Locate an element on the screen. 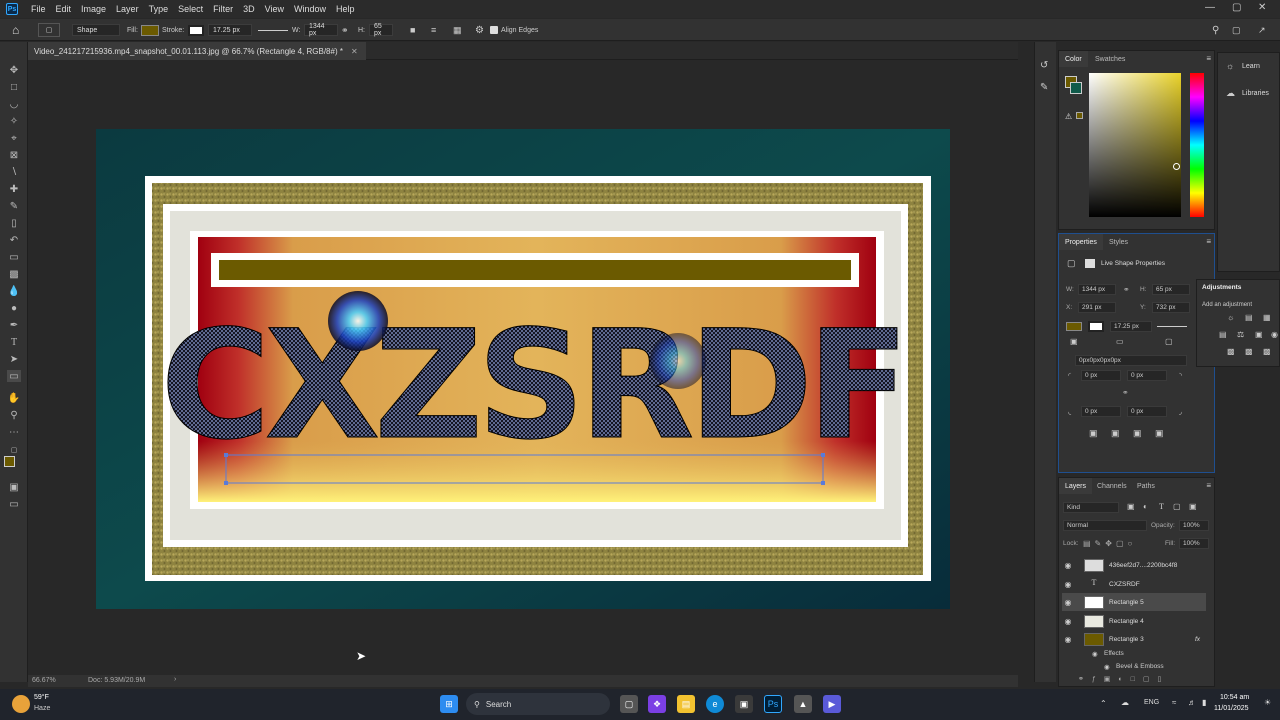 The height and width of the screenshot is (720, 1280). weather-temp: 59°F is located at coordinates (41, 697).